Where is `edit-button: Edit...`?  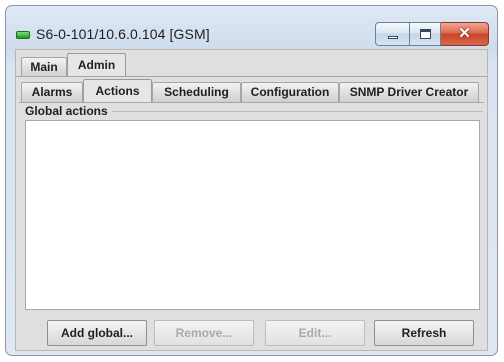
edit-button: Edit... is located at coordinates (315, 333).